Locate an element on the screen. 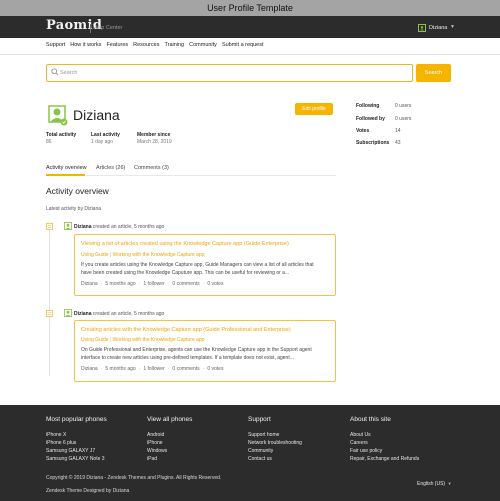 The image size is (500, 501). tab-comments: Comments (3) is located at coordinates (151, 168).